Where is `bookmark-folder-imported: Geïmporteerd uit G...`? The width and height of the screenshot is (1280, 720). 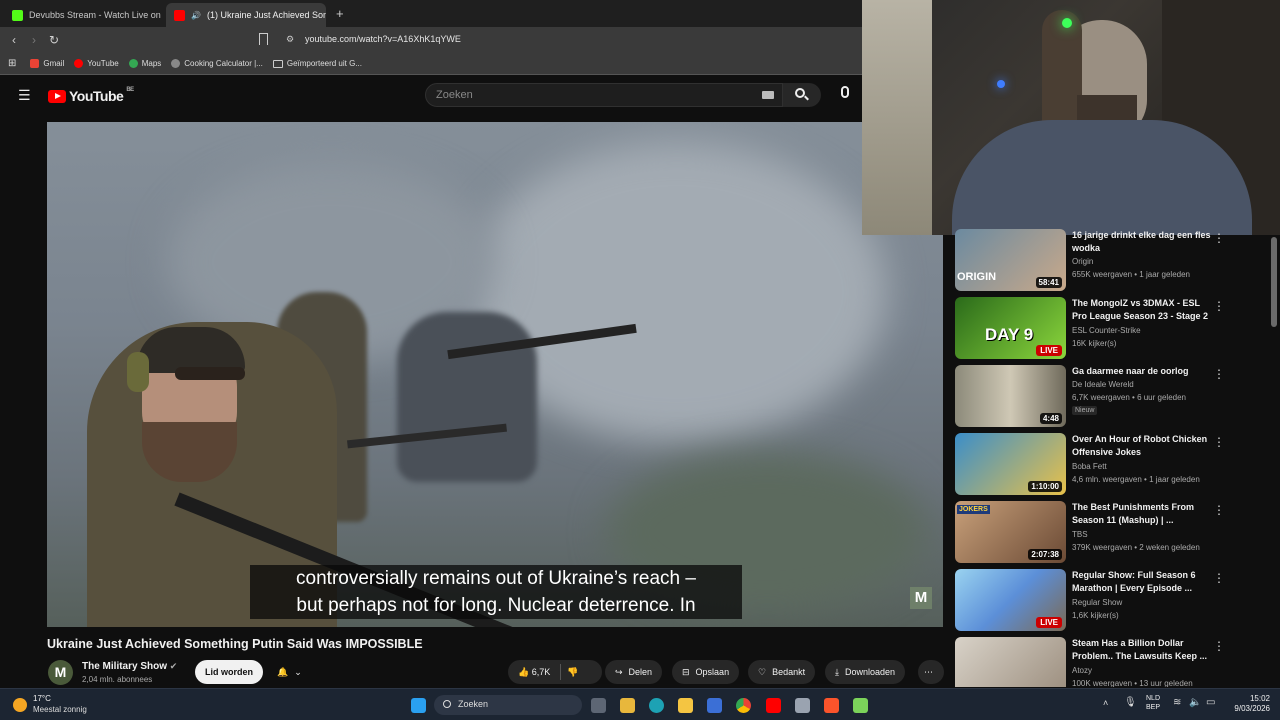
bookmark-folder-imported: Geïmporteerd uit G... is located at coordinates (317, 63).